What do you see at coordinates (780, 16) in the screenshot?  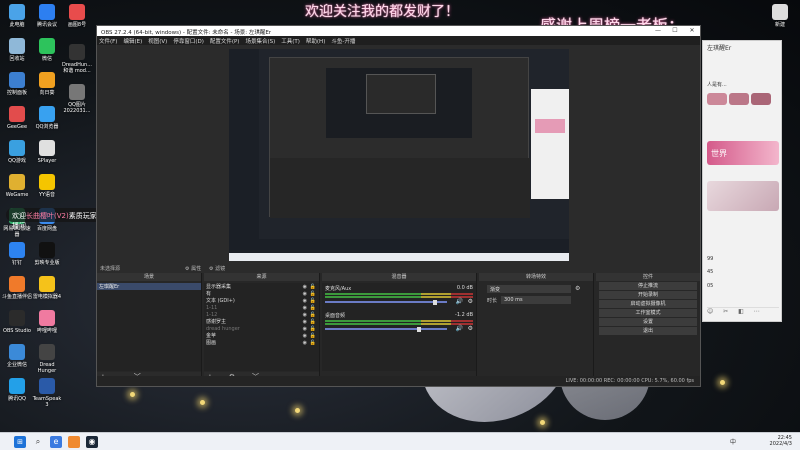 I see `desktop-icon-new: 新建` at bounding box center [780, 16].